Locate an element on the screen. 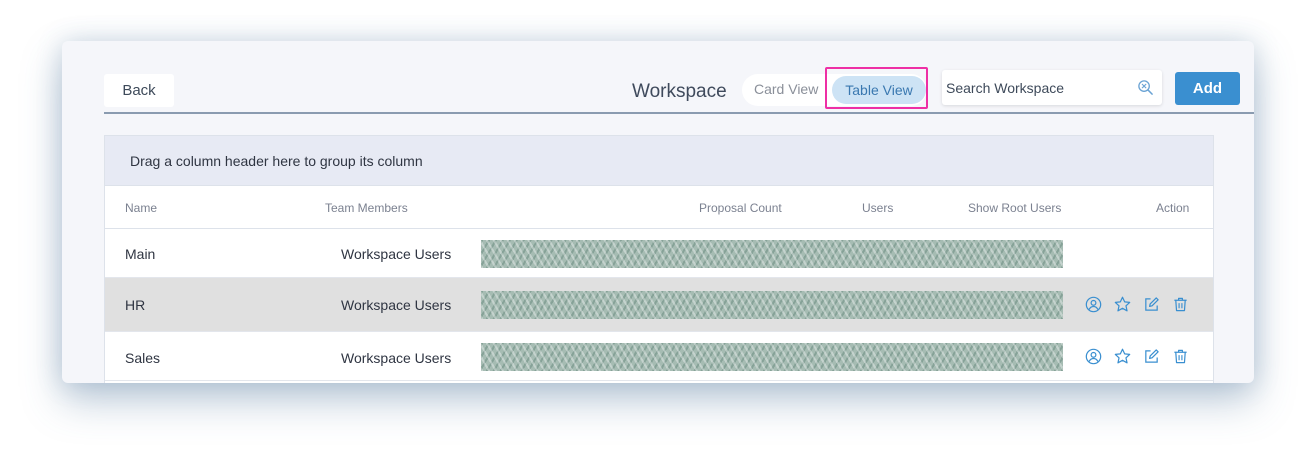 This screenshot has width=1316, height=465. column-header-show-root-users: Show Root Users is located at coordinates (1014, 208).